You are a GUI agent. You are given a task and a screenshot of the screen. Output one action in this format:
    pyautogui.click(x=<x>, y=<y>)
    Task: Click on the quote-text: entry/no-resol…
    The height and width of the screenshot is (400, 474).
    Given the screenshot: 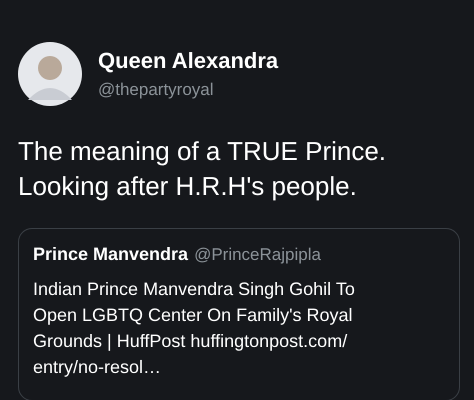 What is the action you would take?
    pyautogui.click(x=97, y=367)
    